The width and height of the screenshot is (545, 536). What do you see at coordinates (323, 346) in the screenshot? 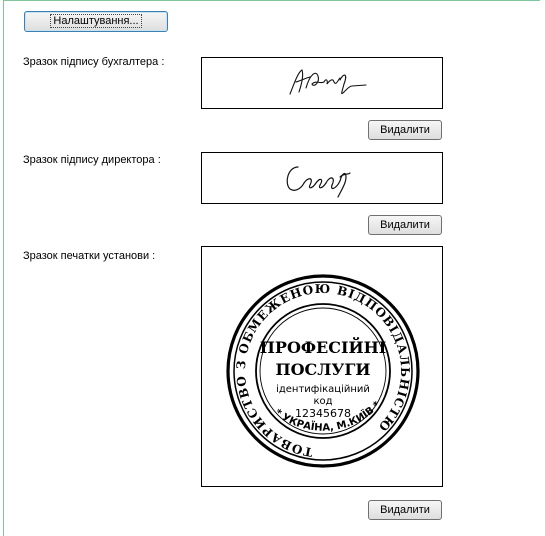
I see `stamp-center-line1: ПРОФЕСІЙНІ` at bounding box center [323, 346].